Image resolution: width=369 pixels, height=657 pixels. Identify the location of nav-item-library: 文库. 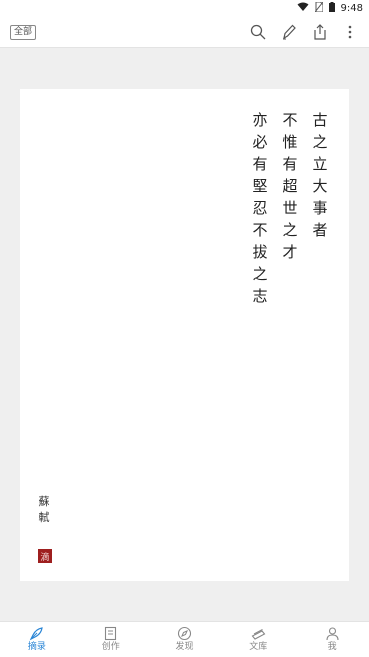
(258, 639).